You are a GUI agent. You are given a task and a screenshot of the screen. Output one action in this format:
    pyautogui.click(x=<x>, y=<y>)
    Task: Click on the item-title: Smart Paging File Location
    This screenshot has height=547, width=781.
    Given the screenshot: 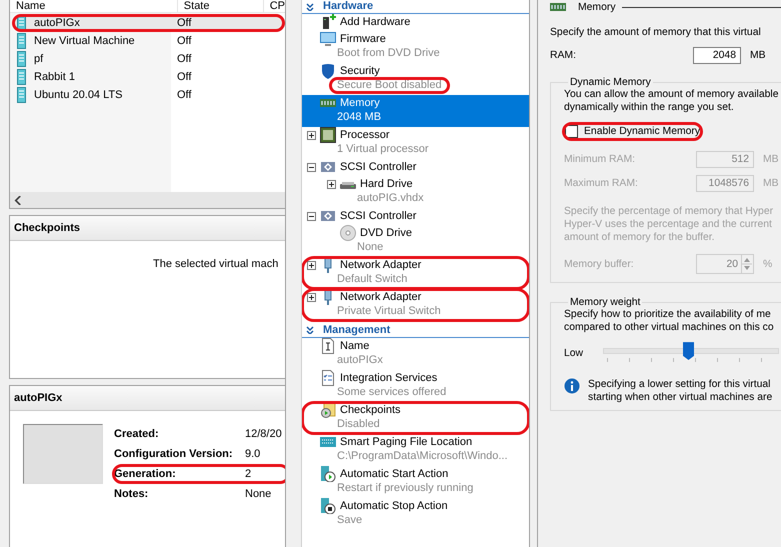 What is the action you would take?
    pyautogui.click(x=406, y=442)
    